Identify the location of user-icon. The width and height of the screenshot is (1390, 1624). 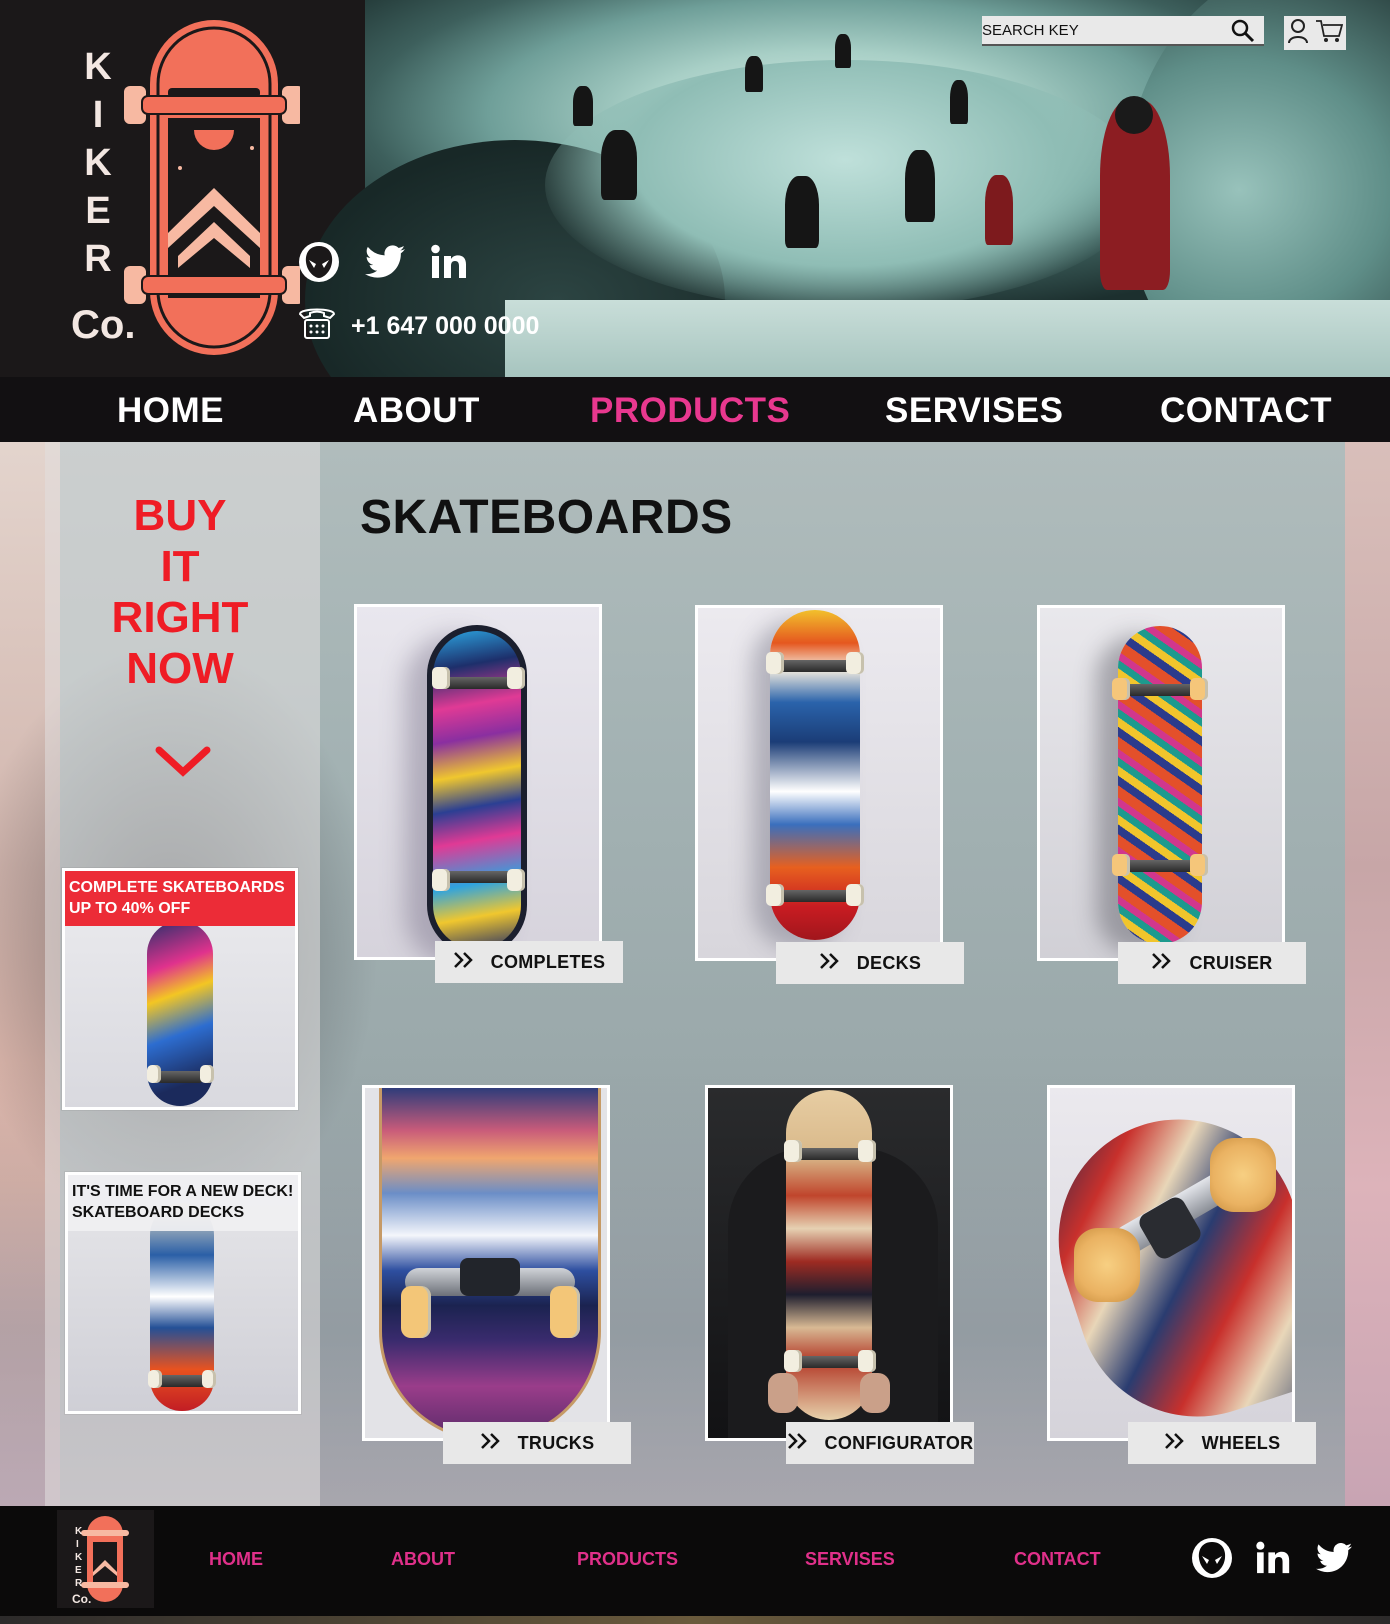
(1298, 33).